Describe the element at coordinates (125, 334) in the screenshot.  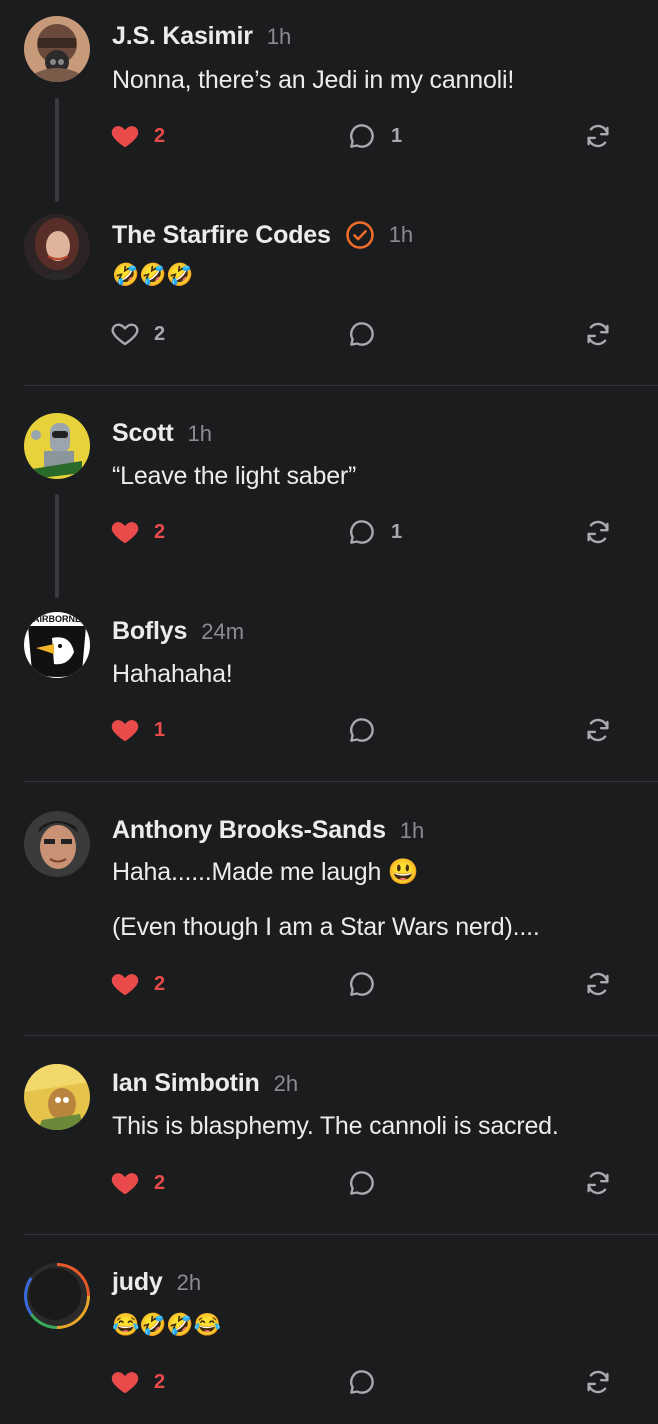
I see `heart-outline-icon` at that location.